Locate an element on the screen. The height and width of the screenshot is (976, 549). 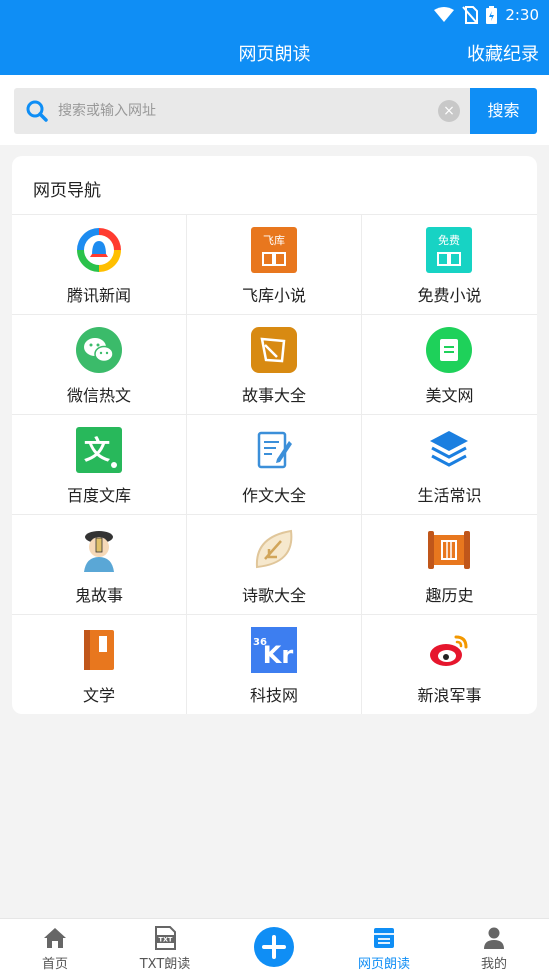
ghost-story-icon is located at coordinates (99, 551).